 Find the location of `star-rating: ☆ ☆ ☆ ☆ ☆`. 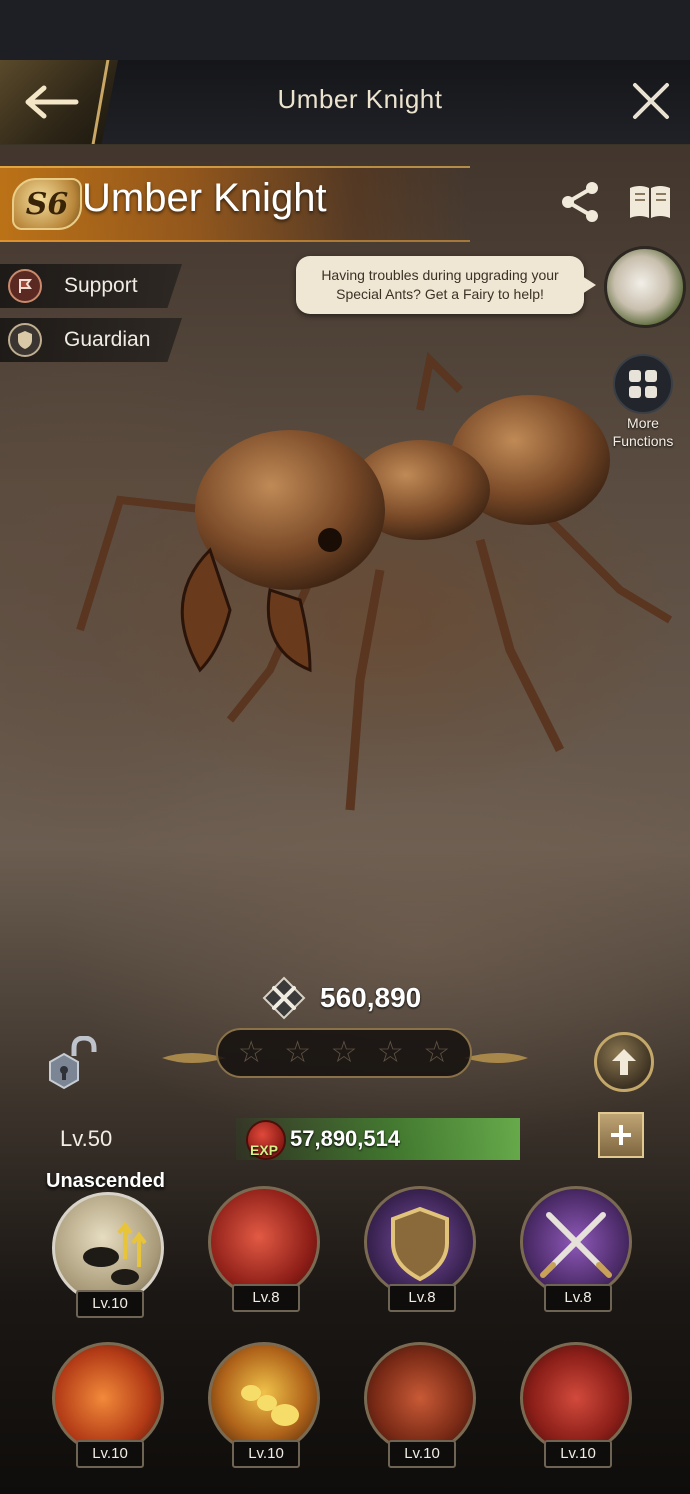

star-rating: ☆ ☆ ☆ ☆ ☆ is located at coordinates (345, 1056).